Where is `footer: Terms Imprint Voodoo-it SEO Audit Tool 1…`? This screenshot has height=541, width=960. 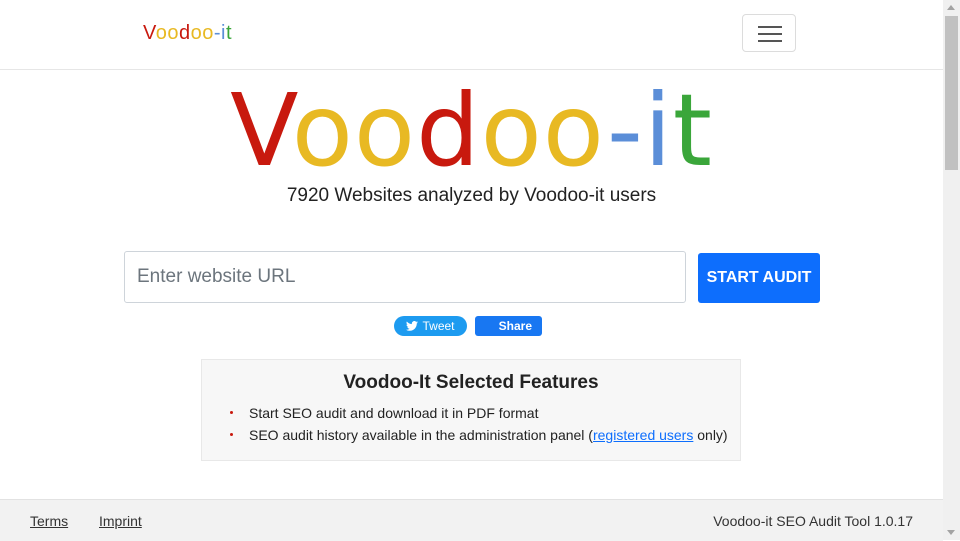
footer: Terms Imprint Voodoo-it SEO Audit Tool 1… is located at coordinates (471, 520).